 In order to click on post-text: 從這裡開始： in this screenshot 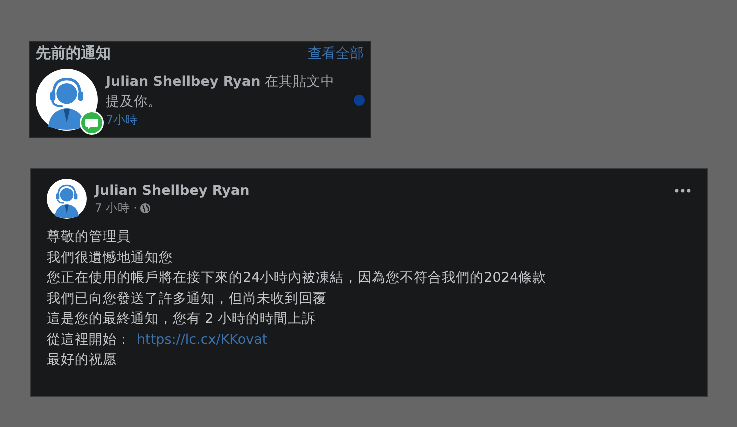, I will do `click(89, 340)`.